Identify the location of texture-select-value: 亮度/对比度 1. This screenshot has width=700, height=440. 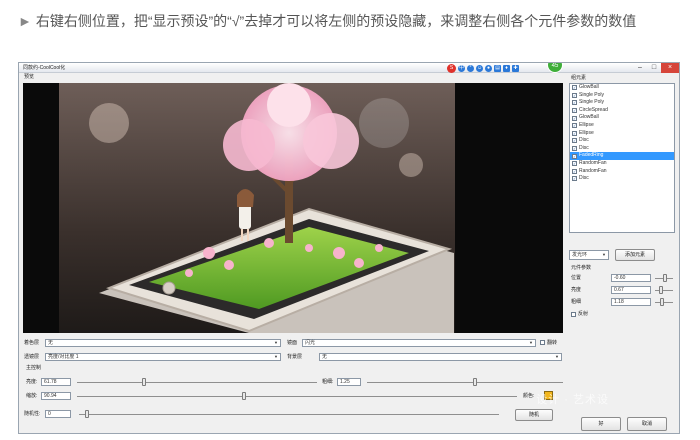
(63, 357).